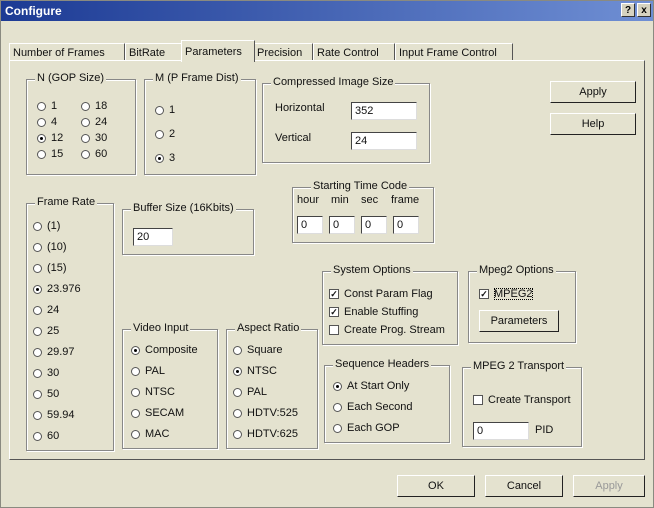  What do you see at coordinates (340, 200) in the screenshot?
I see `timecode-min-label: min` at bounding box center [340, 200].